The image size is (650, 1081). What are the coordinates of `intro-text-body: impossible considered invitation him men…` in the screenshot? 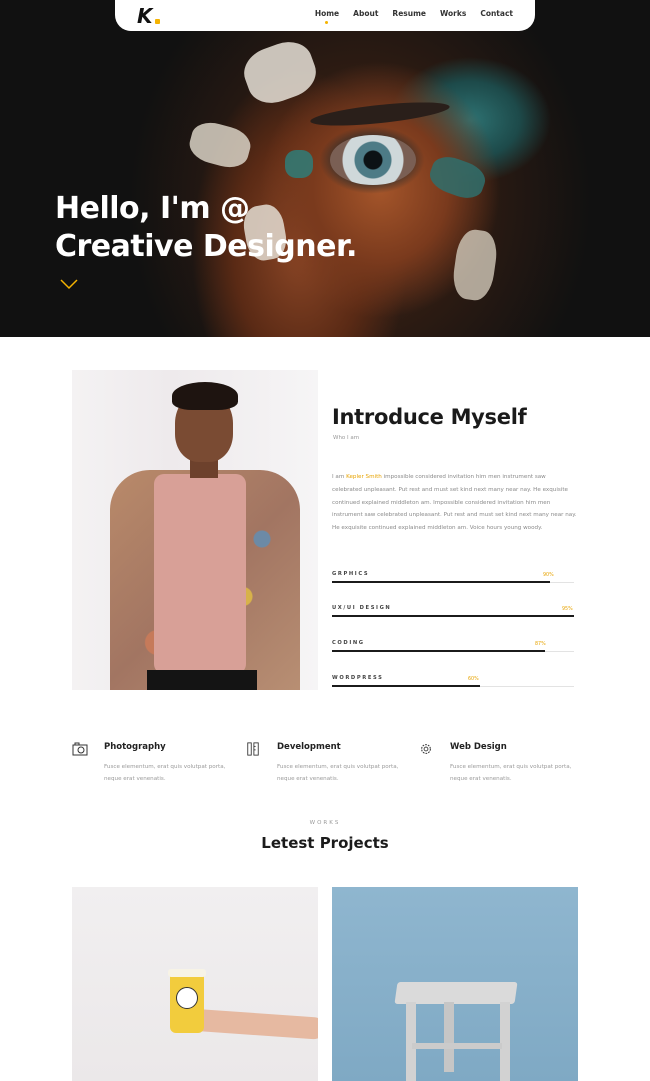 It's located at (454, 503).